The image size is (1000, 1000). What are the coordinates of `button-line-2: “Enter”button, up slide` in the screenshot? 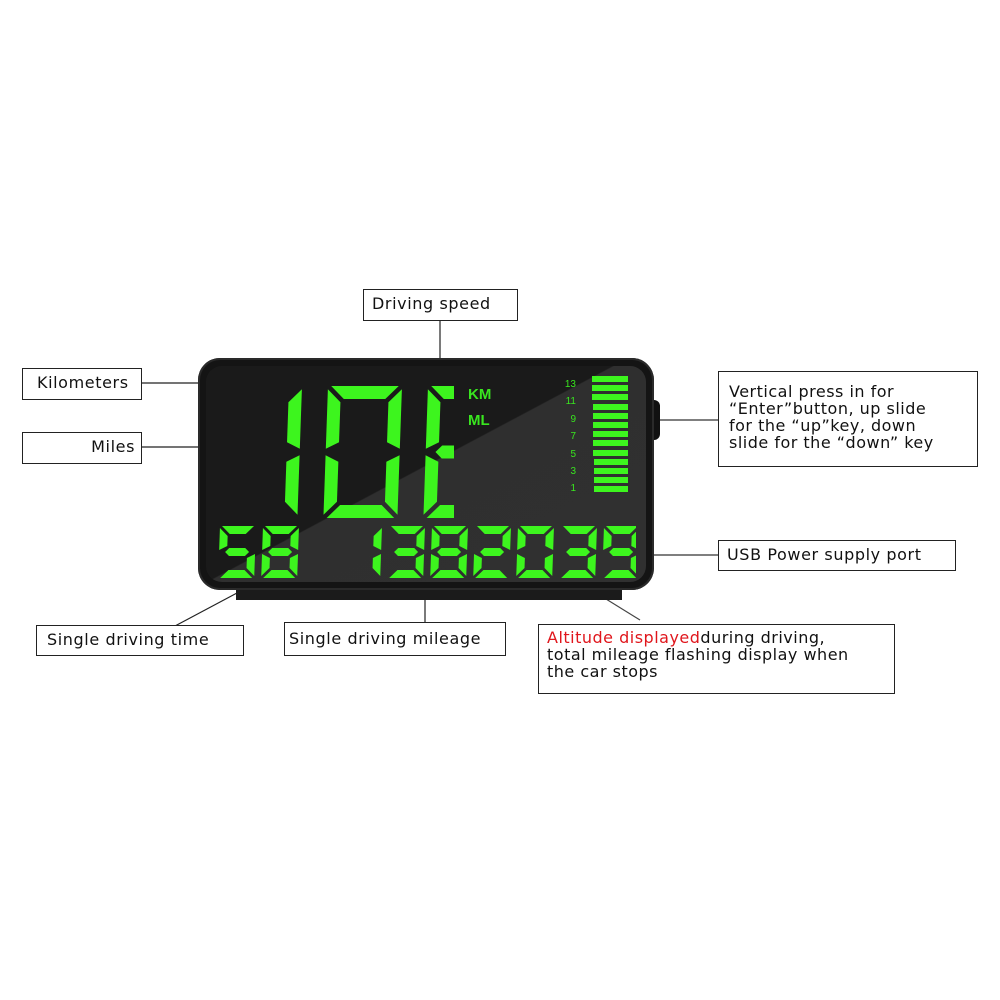 It's located at (828, 408).